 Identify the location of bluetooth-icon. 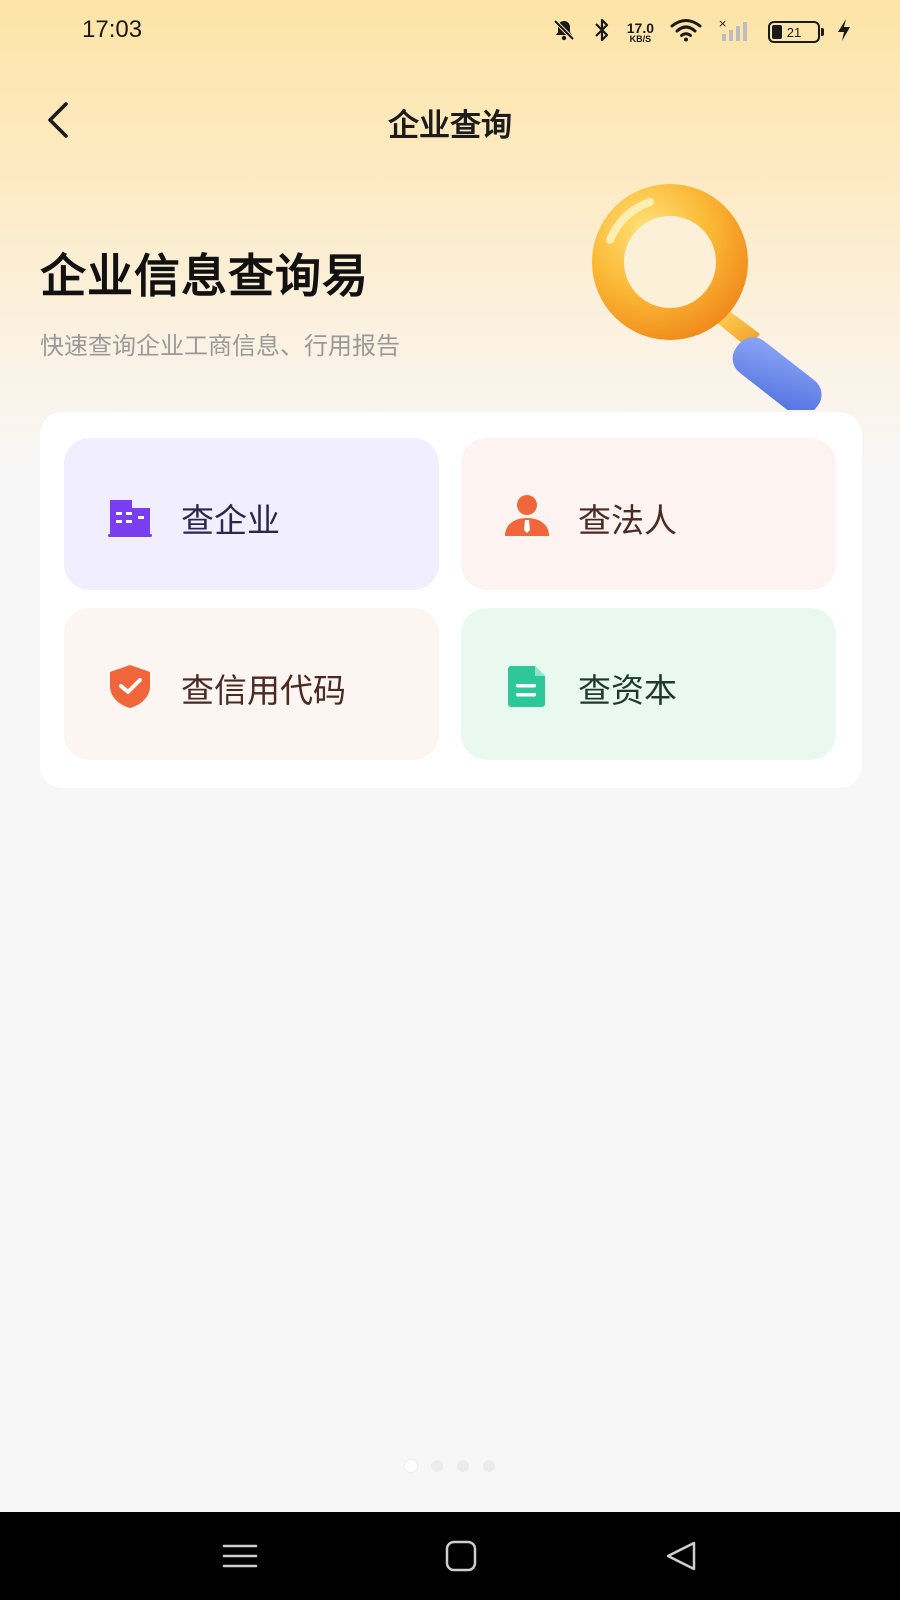
(602, 32).